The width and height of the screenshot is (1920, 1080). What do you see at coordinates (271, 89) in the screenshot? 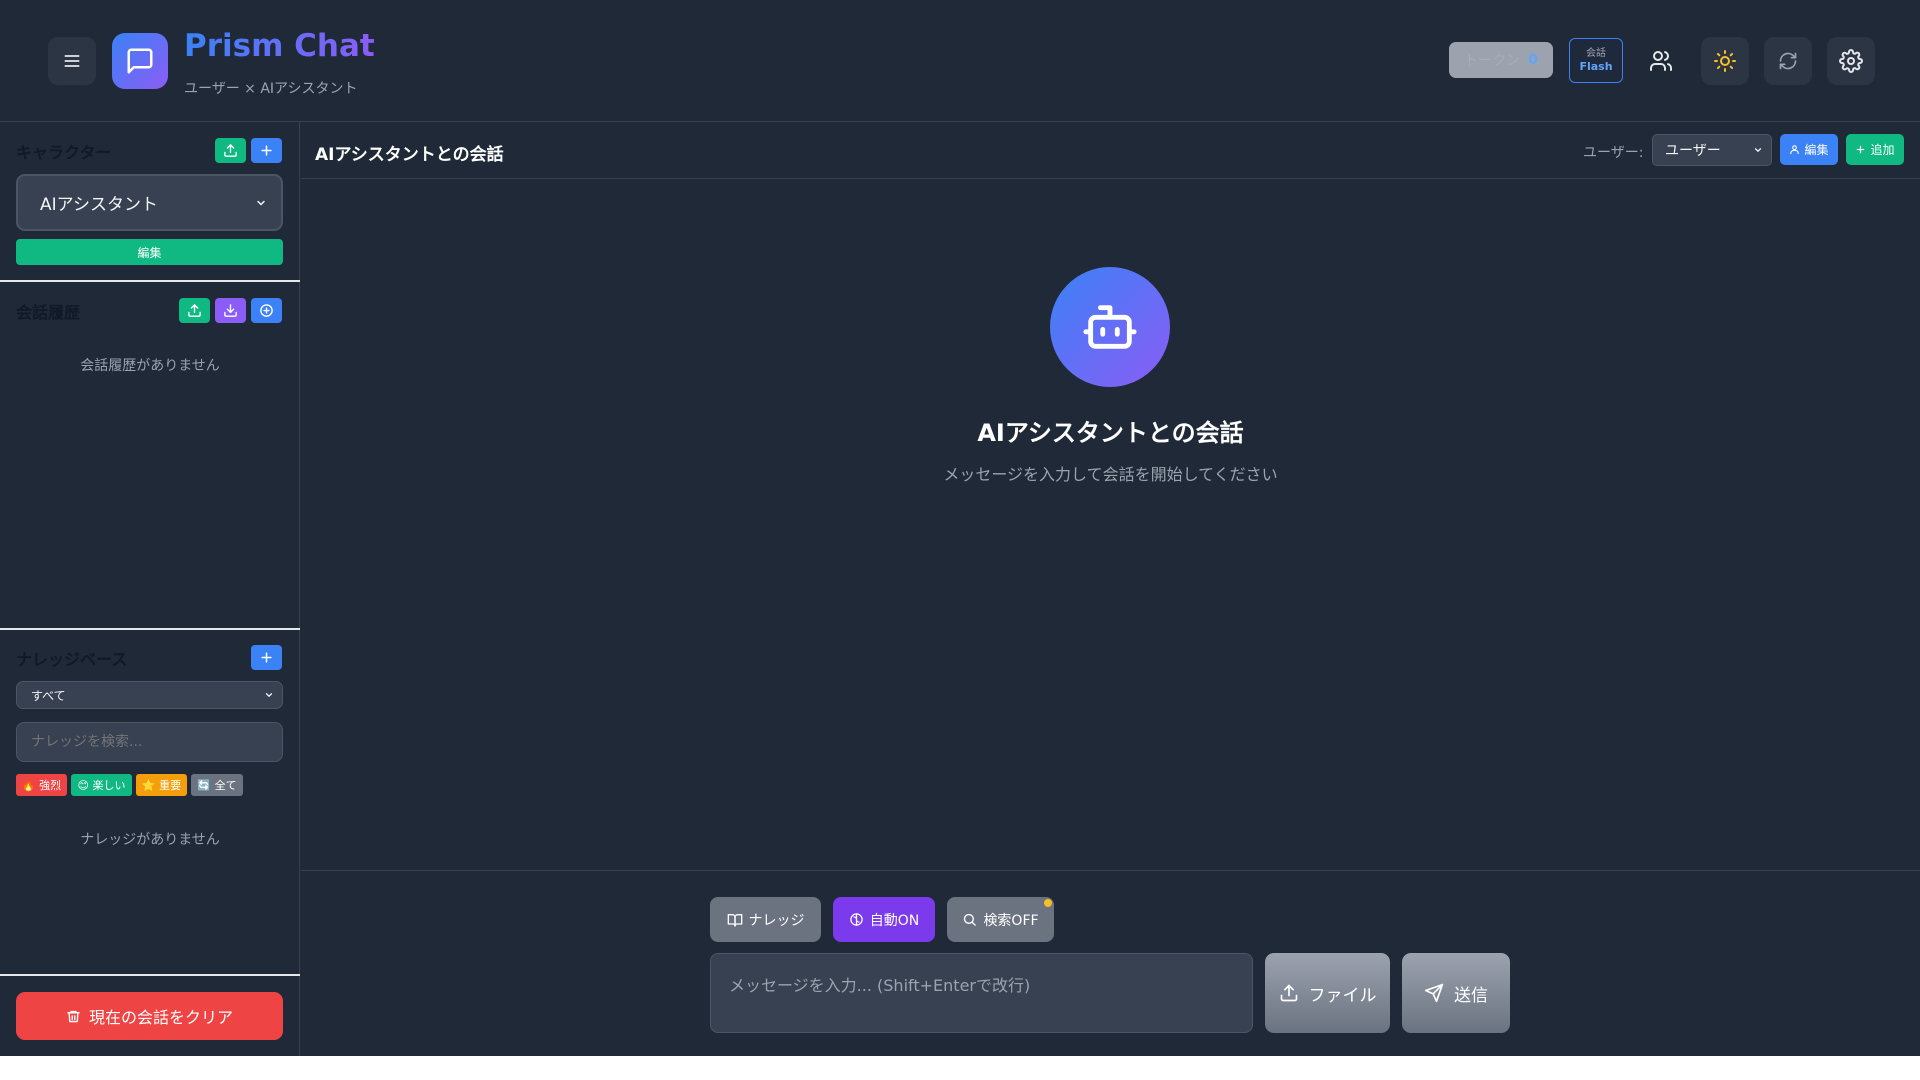
I see `app-subtitle: ユーザー × AIアシスタント` at bounding box center [271, 89].